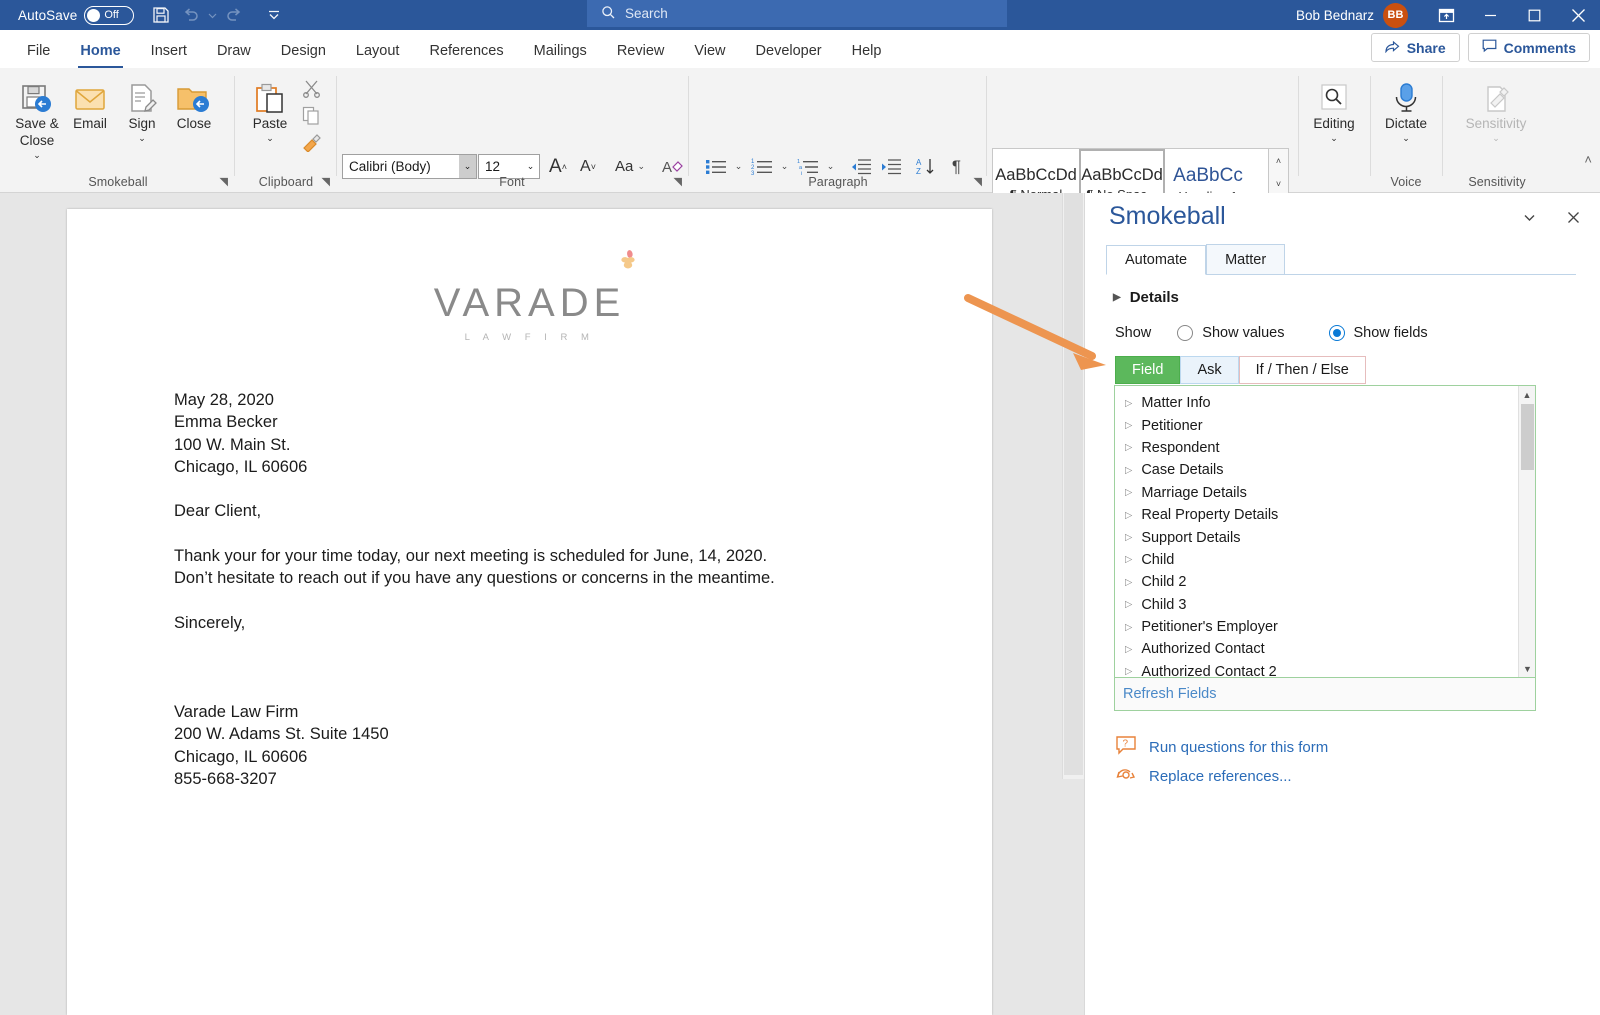 The width and height of the screenshot is (1600, 1015). What do you see at coordinates (560, 51) in the screenshot?
I see `tab-mailings: Mailings` at bounding box center [560, 51].